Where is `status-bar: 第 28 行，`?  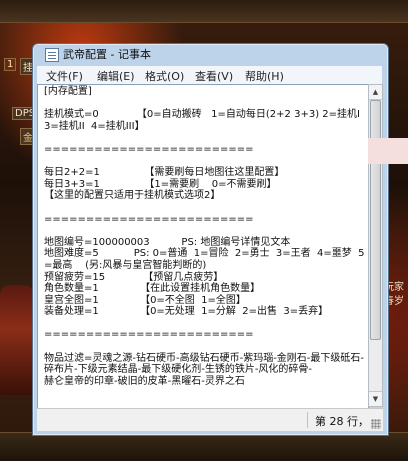 status-bar: 第 28 行， is located at coordinates (210, 419).